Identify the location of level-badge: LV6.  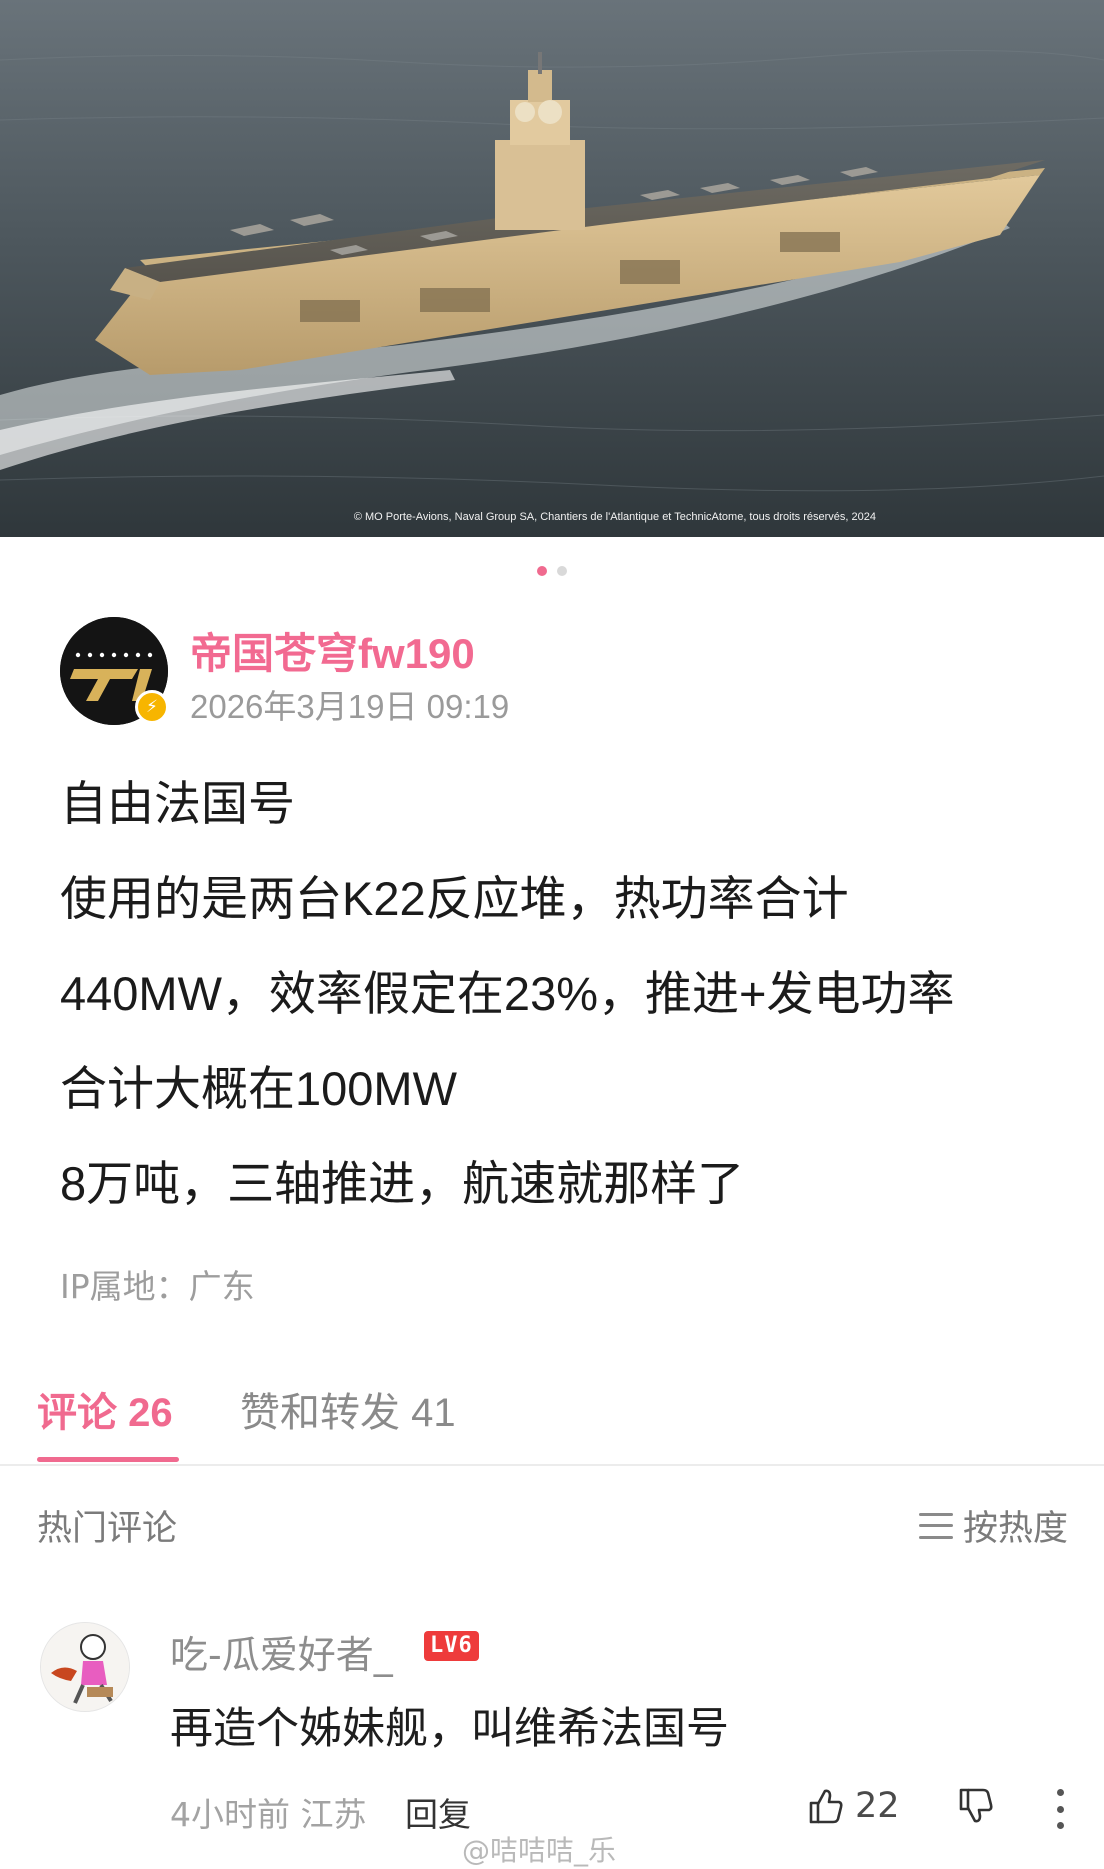
(451, 1646).